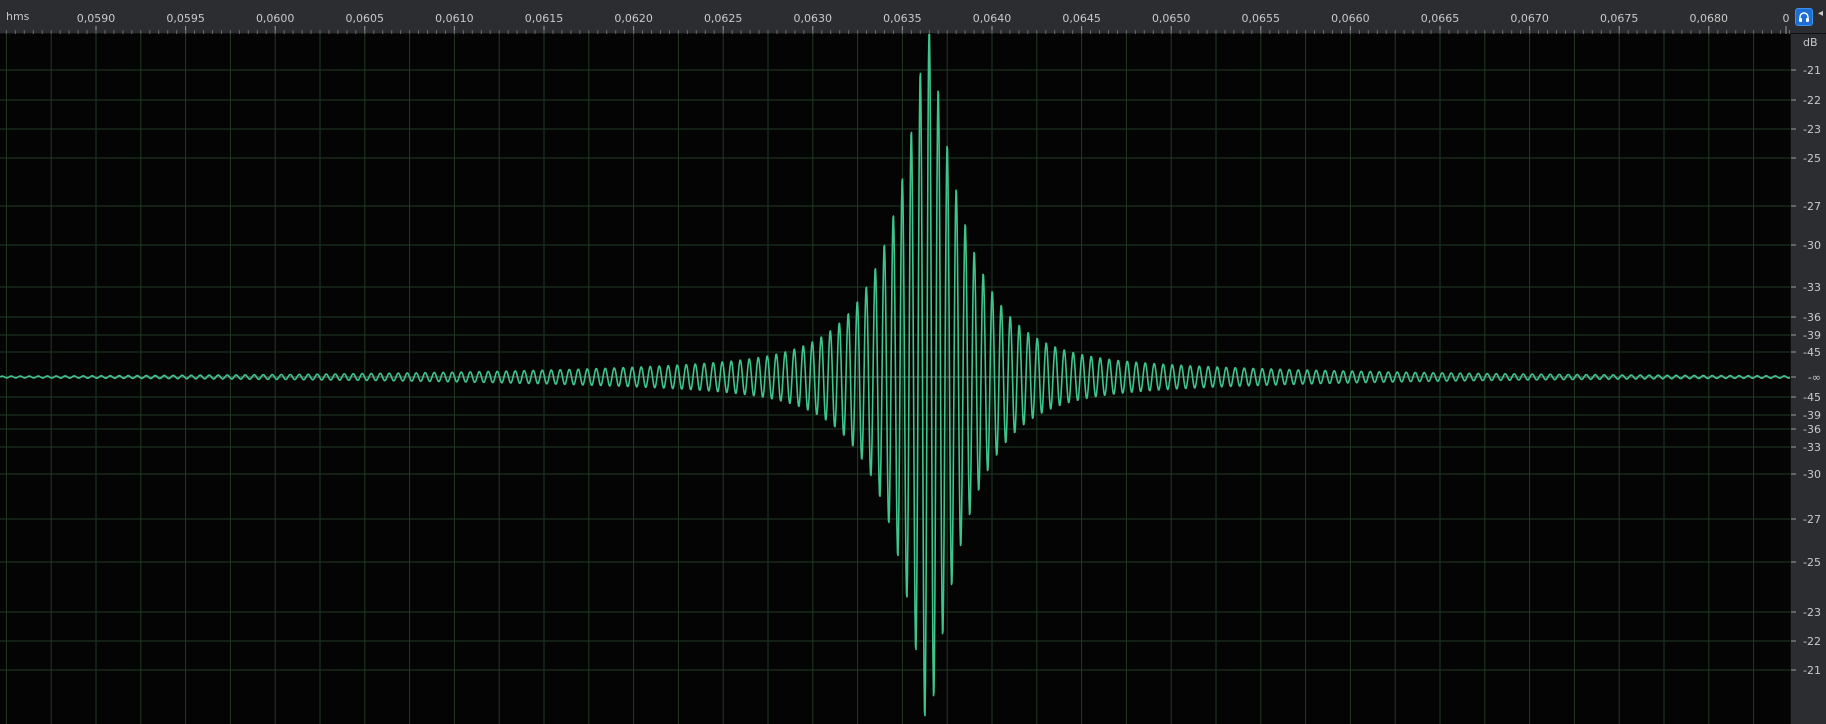  What do you see at coordinates (633, 18) in the screenshot?
I see `time-tick-label: 0,0620` at bounding box center [633, 18].